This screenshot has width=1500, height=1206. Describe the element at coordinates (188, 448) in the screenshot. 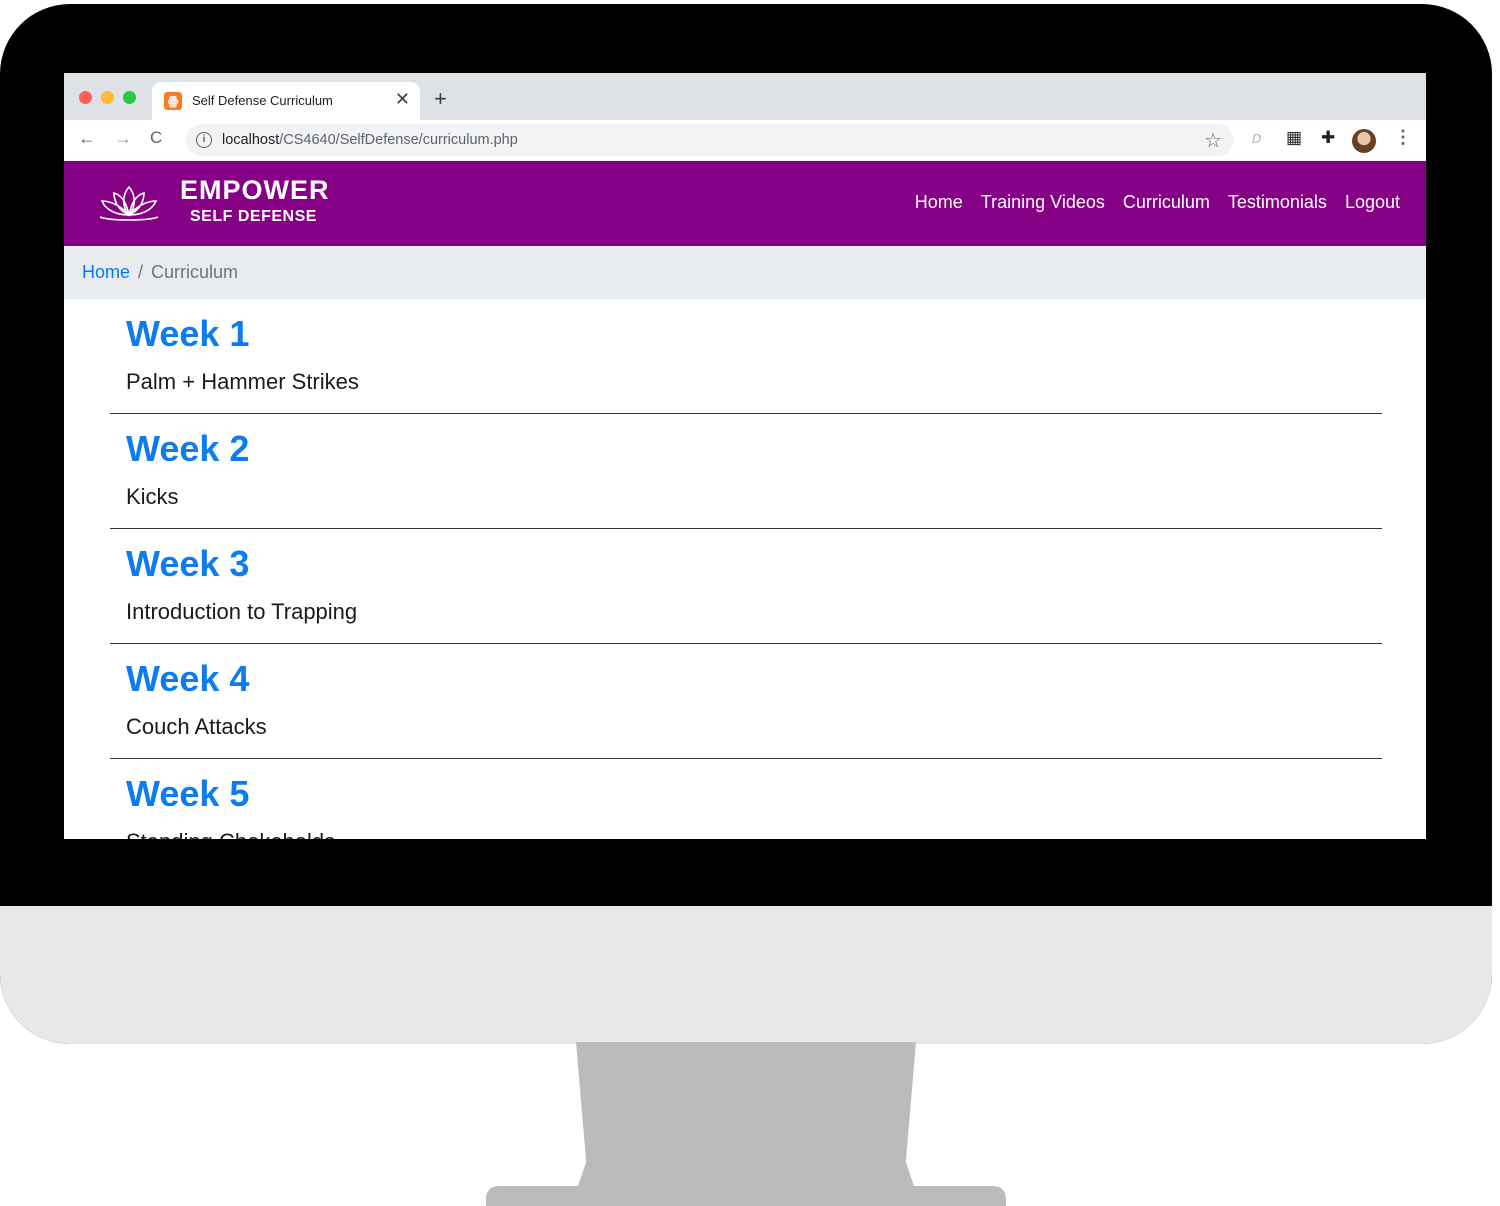

I see `week-title: Week 2` at that location.